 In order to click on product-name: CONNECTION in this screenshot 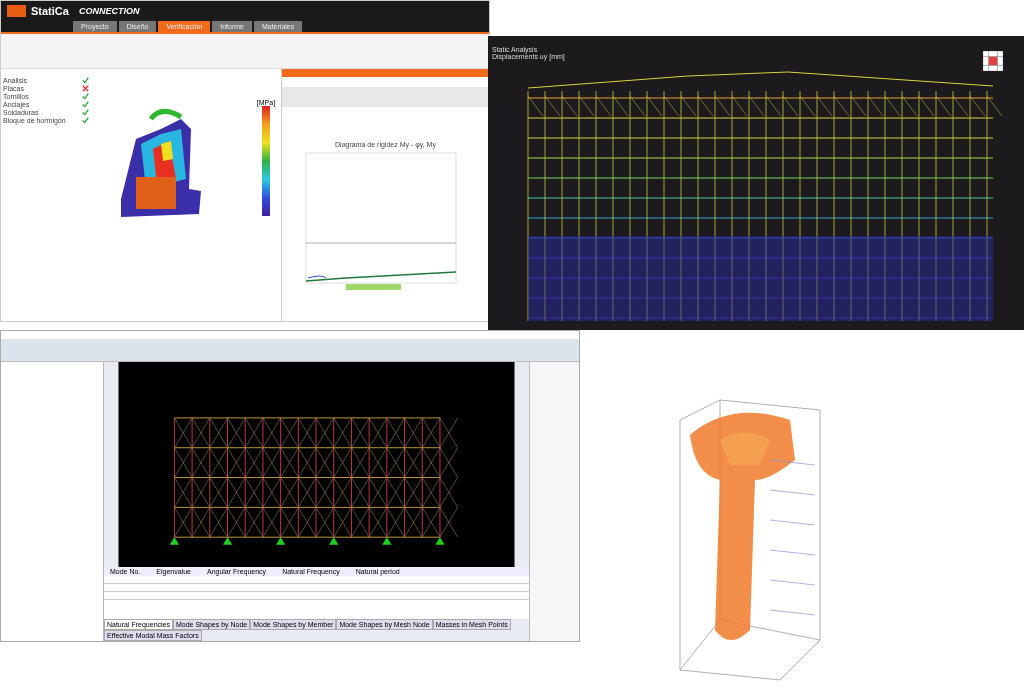, I will do `click(109, 11)`.